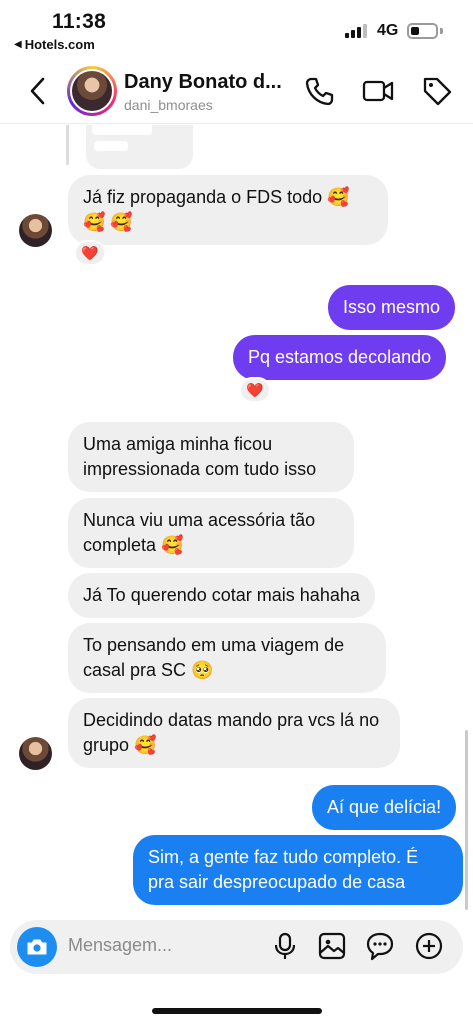 The width and height of the screenshot is (473, 1024). What do you see at coordinates (237, 1011) in the screenshot?
I see `home-indicator` at bounding box center [237, 1011].